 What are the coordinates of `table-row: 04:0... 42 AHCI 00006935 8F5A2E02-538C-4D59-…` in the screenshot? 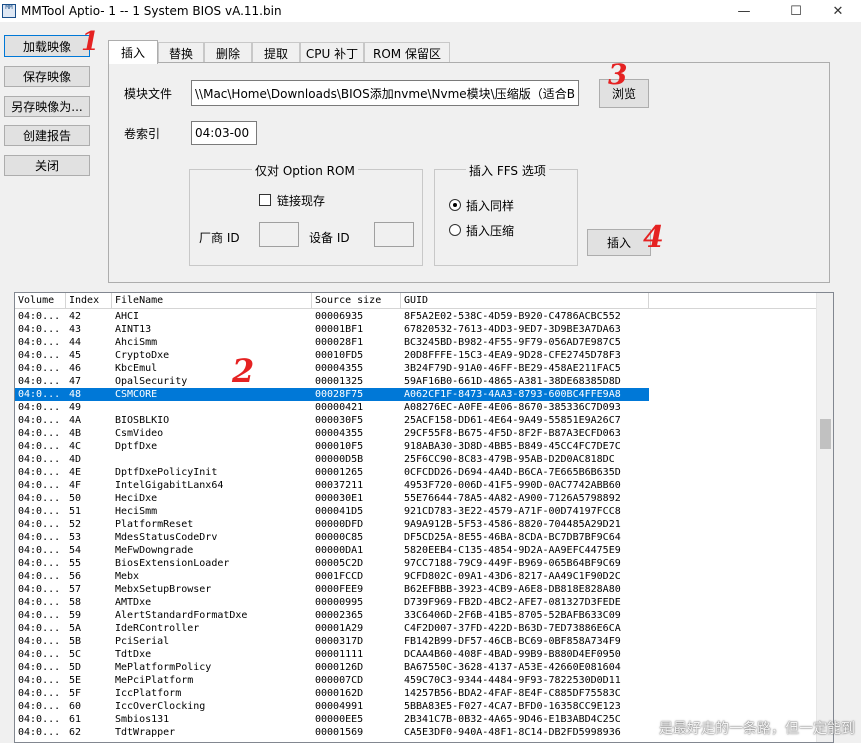 It's located at (332, 316).